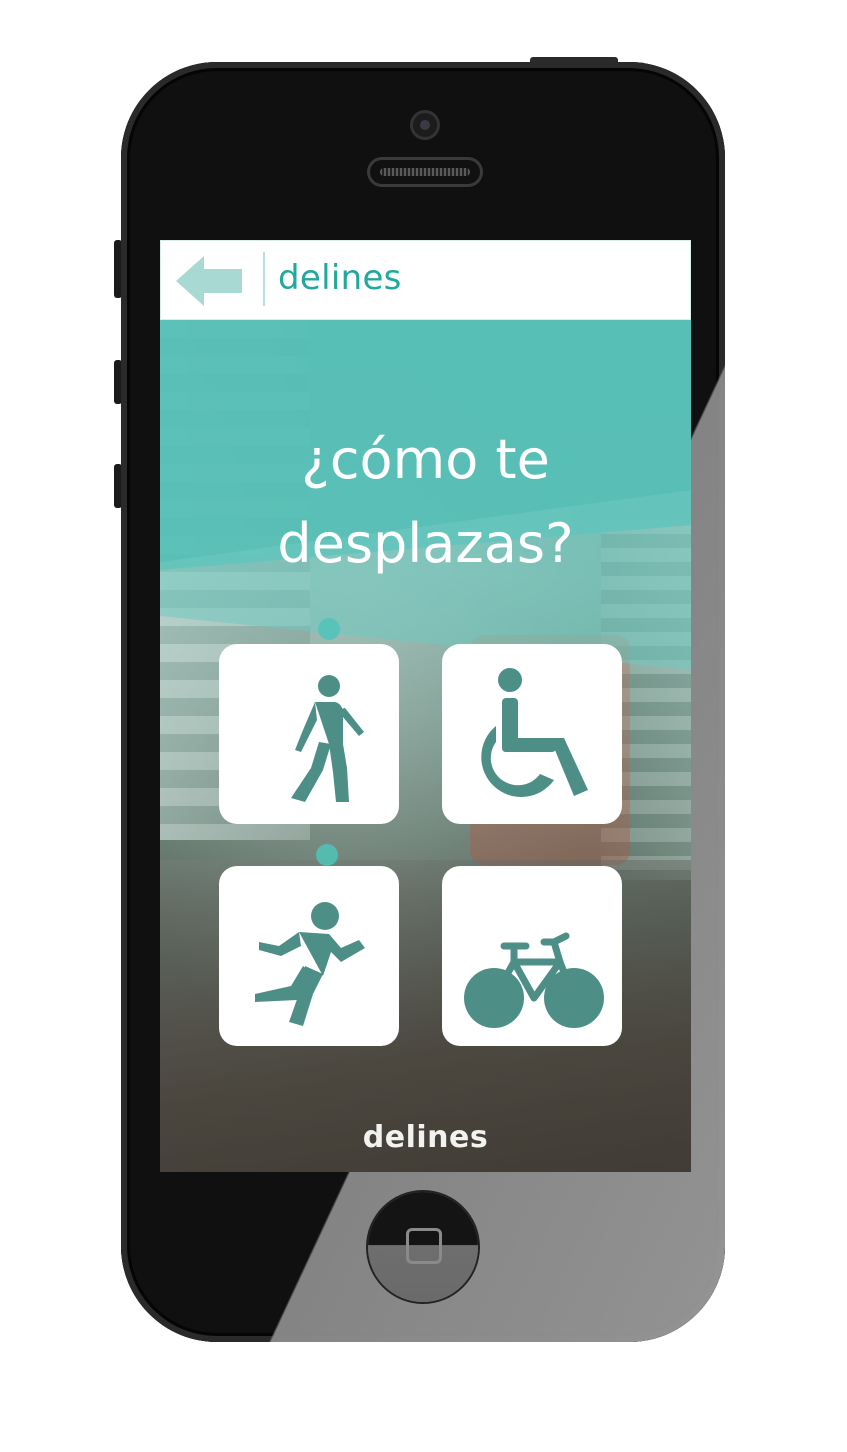 Image resolution: width=847 pixels, height=1452 pixels. Describe the element at coordinates (340, 278) in the screenshot. I see `app-title: delines` at that location.